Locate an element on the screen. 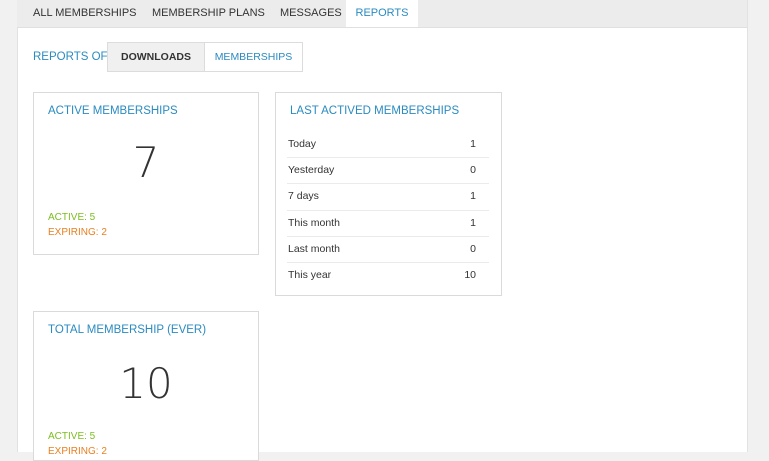 The height and width of the screenshot is (461, 769). period-label: Last month is located at coordinates (314, 248).